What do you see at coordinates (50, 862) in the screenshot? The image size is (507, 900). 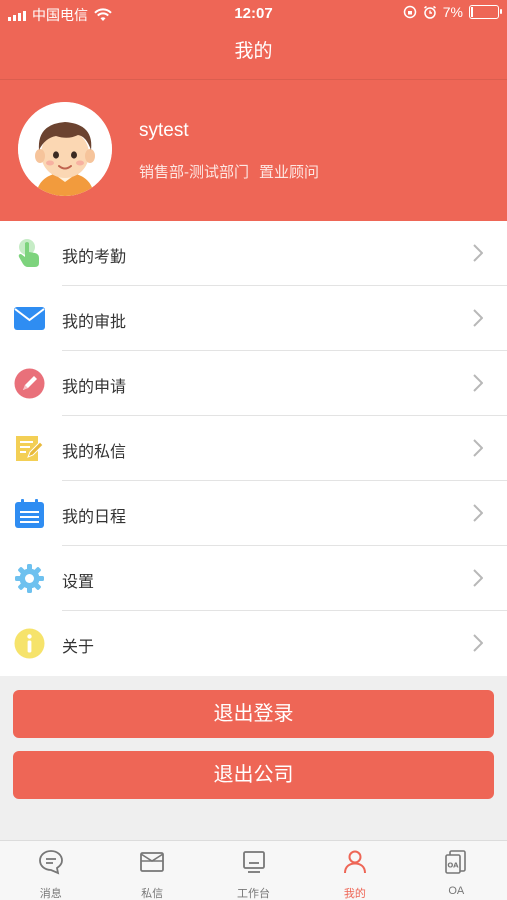 I see `chat-bubble-icon` at bounding box center [50, 862].